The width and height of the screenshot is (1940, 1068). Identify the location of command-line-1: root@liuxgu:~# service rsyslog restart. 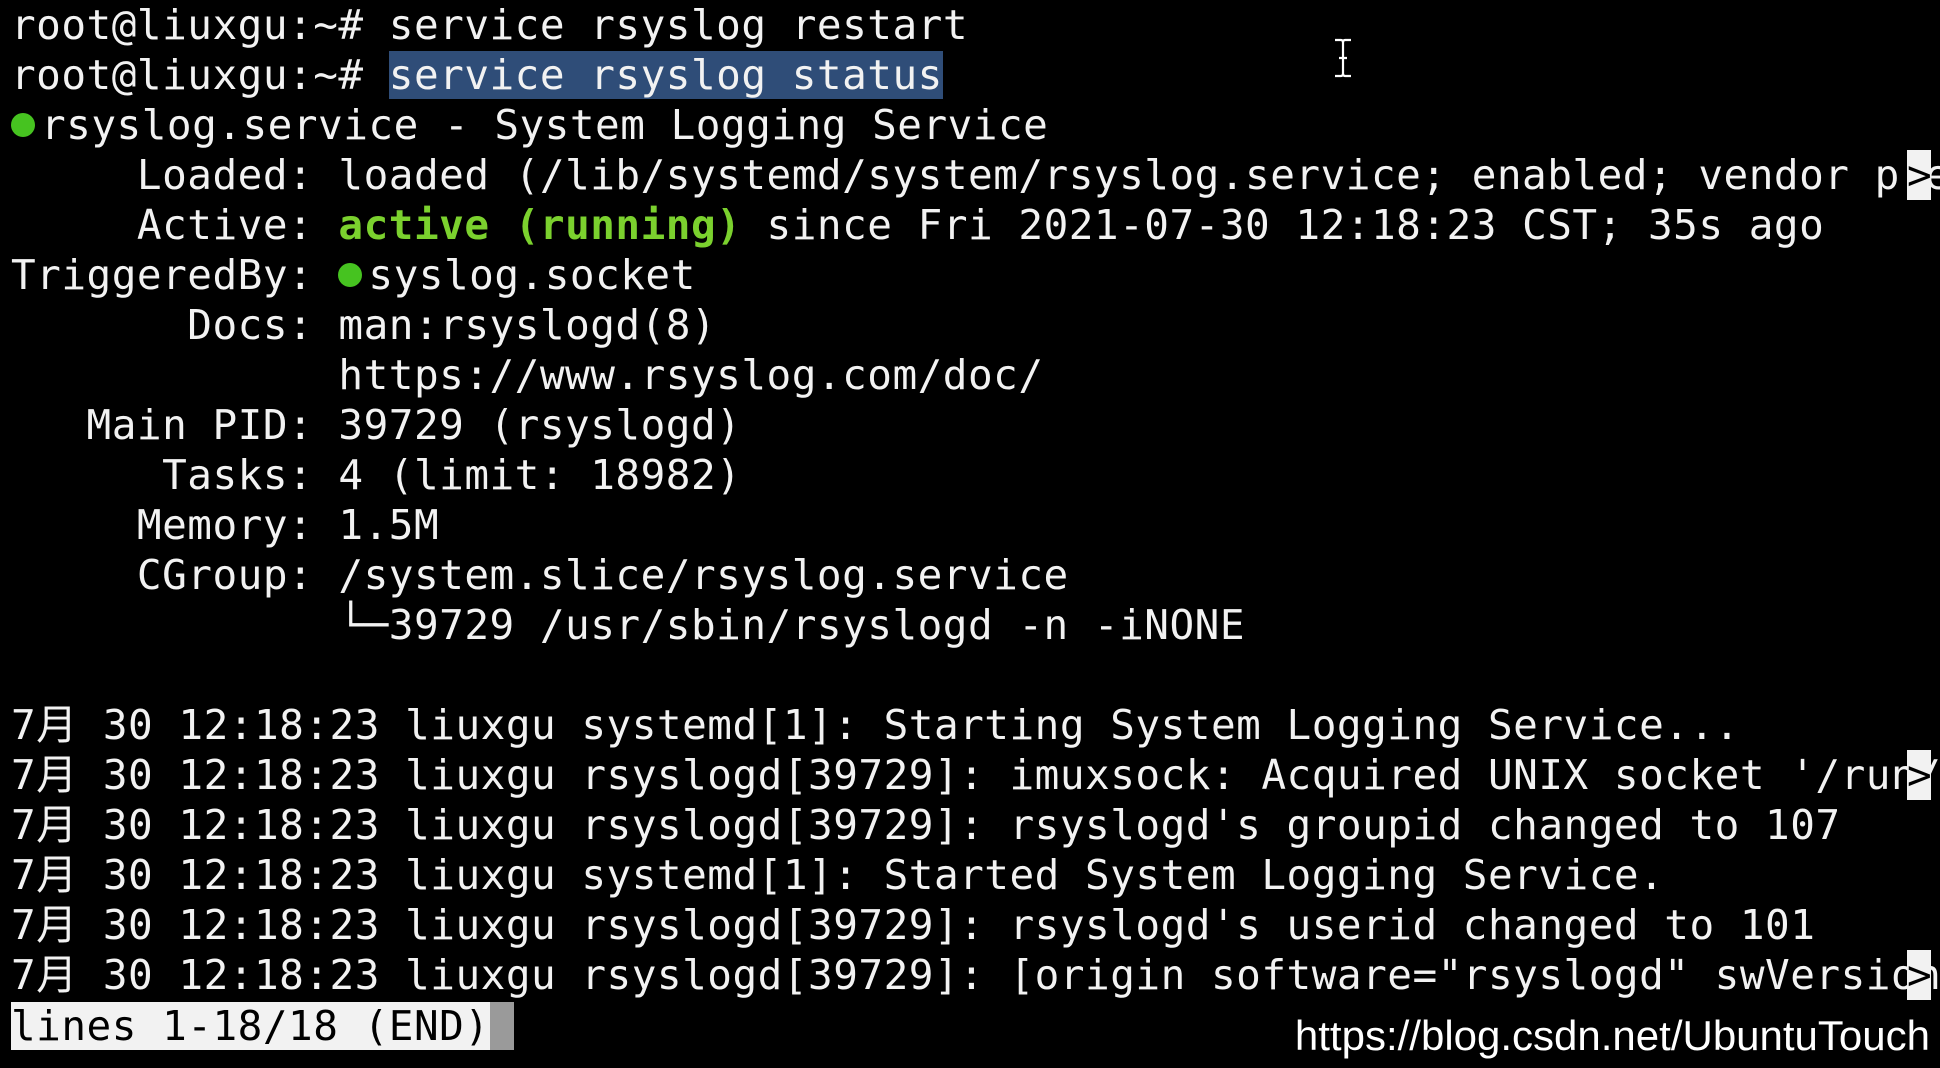
(489, 25).